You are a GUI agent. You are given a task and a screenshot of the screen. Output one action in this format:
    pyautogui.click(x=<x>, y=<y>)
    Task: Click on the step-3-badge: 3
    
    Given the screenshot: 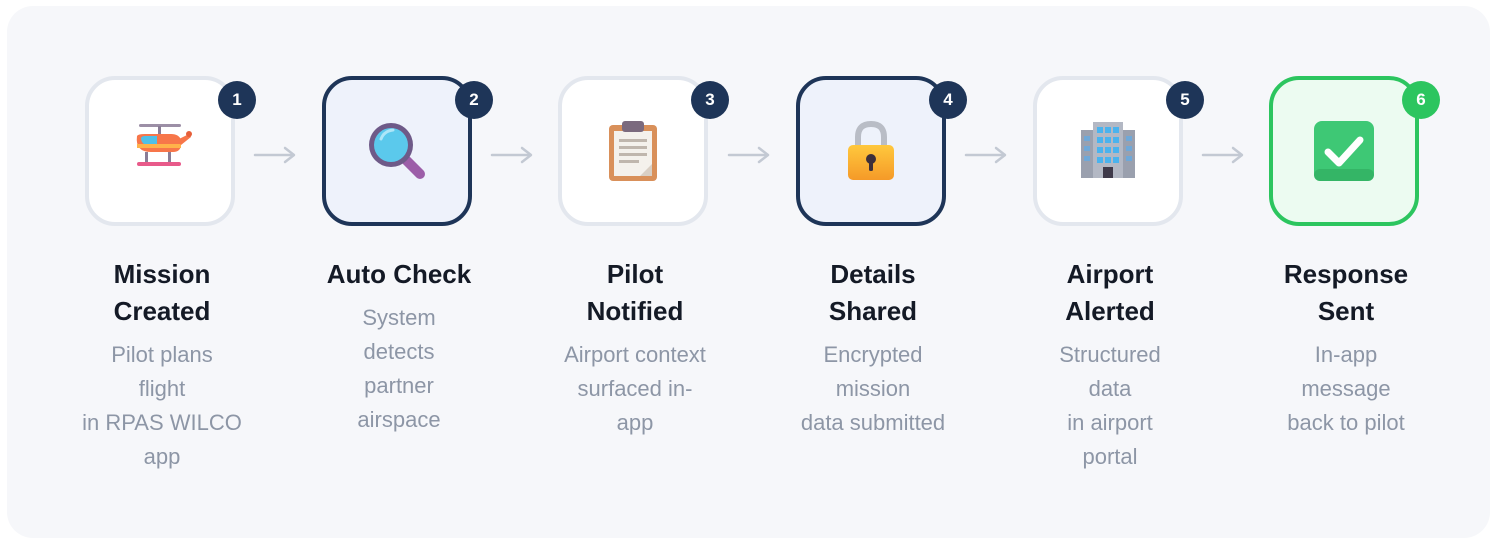 What is the action you would take?
    pyautogui.click(x=710, y=100)
    